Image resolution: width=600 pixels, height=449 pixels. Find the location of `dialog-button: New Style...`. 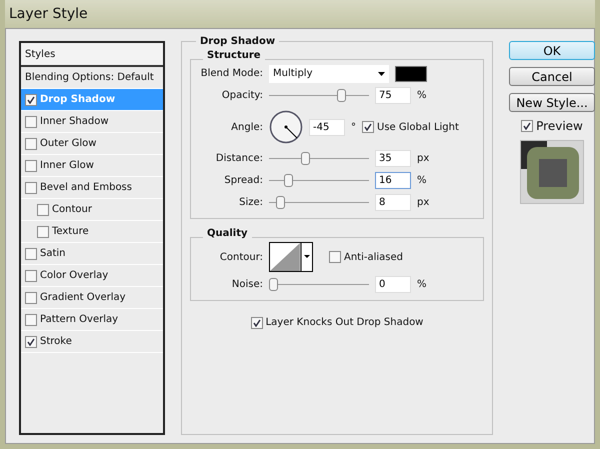

dialog-button: New Style... is located at coordinates (552, 102).